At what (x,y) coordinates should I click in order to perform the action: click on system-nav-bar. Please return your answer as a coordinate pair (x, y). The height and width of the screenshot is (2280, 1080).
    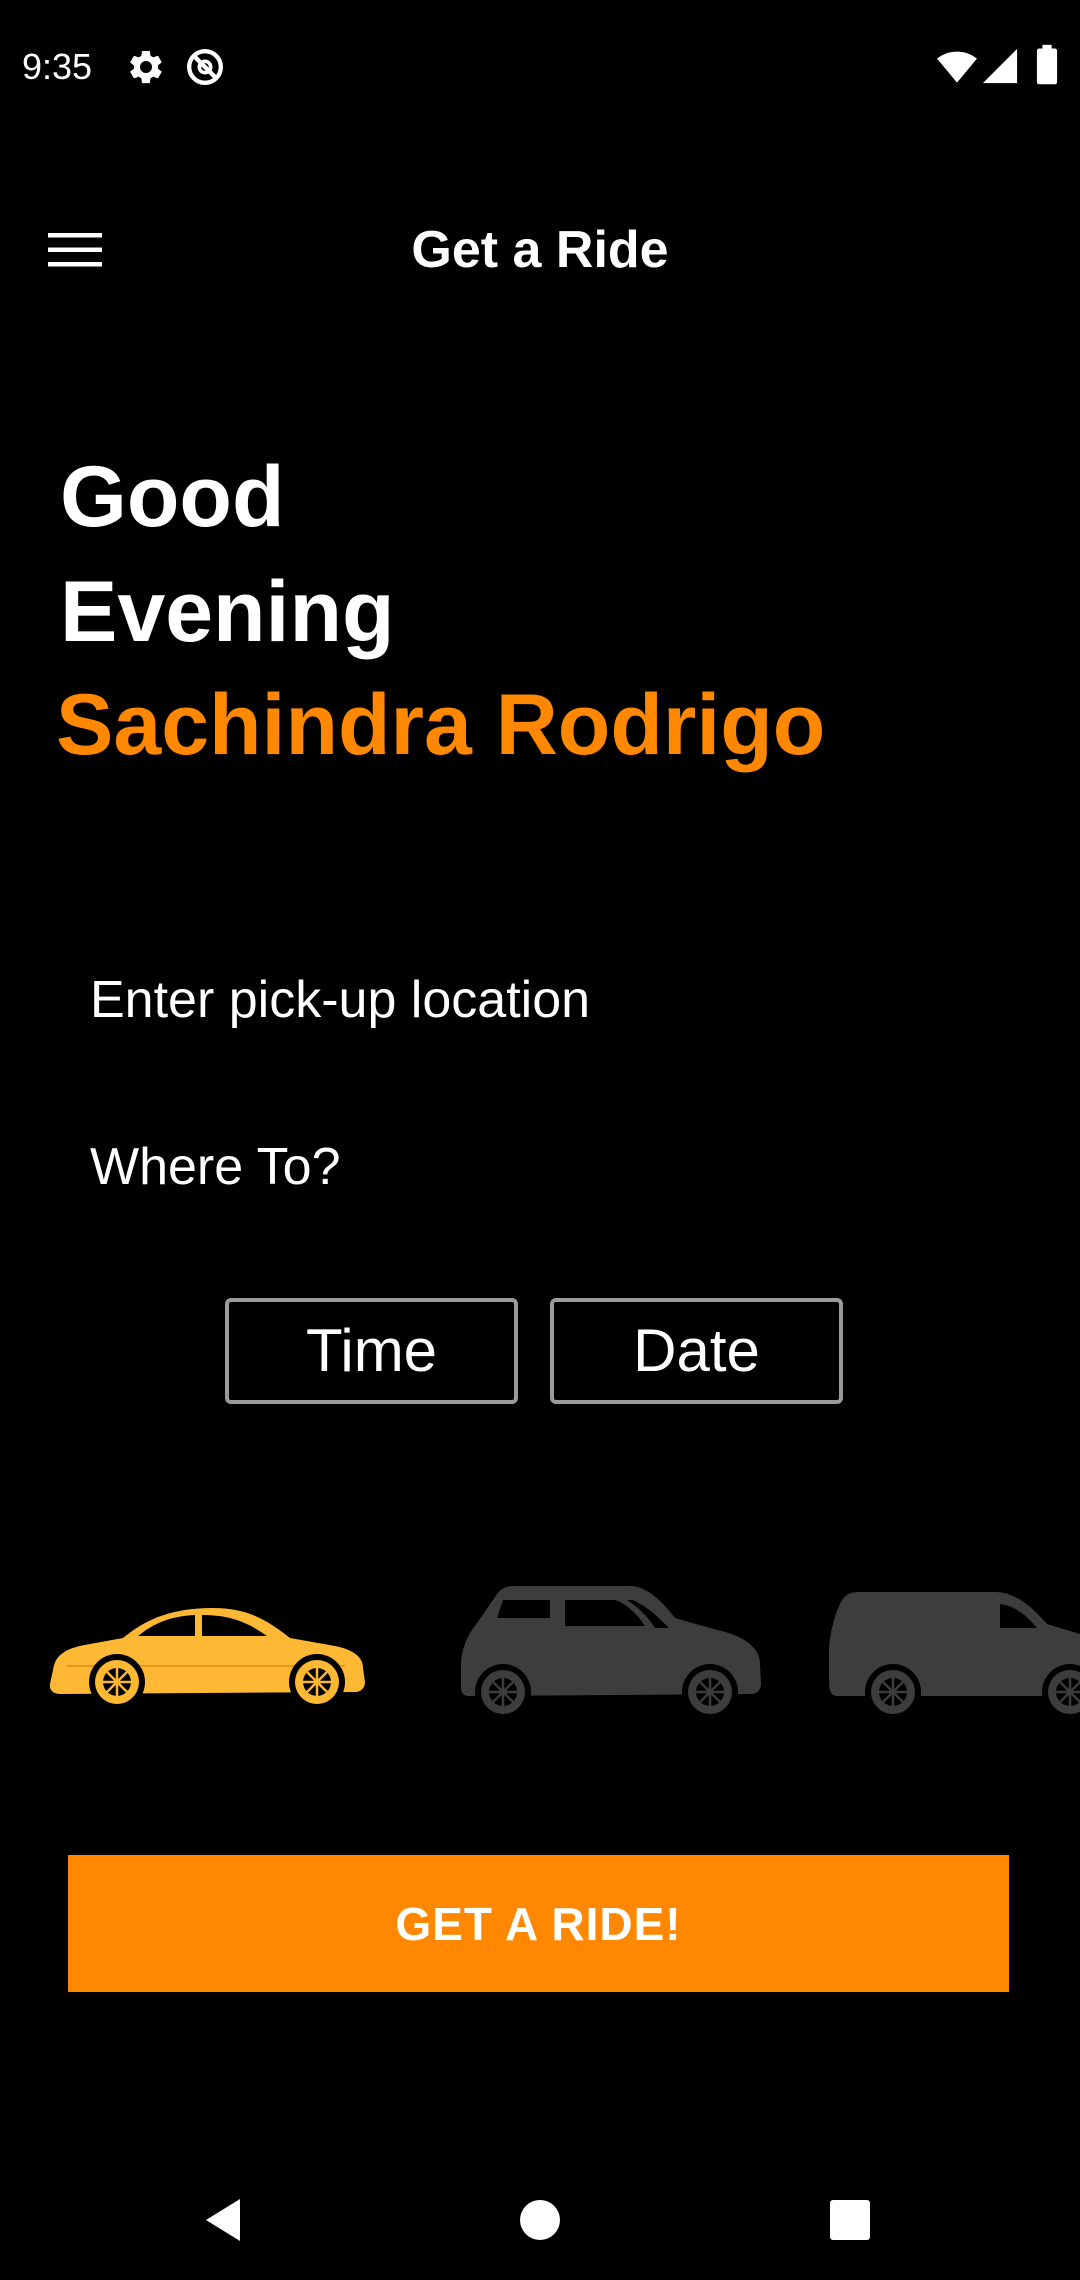
    Looking at the image, I should click on (540, 2220).